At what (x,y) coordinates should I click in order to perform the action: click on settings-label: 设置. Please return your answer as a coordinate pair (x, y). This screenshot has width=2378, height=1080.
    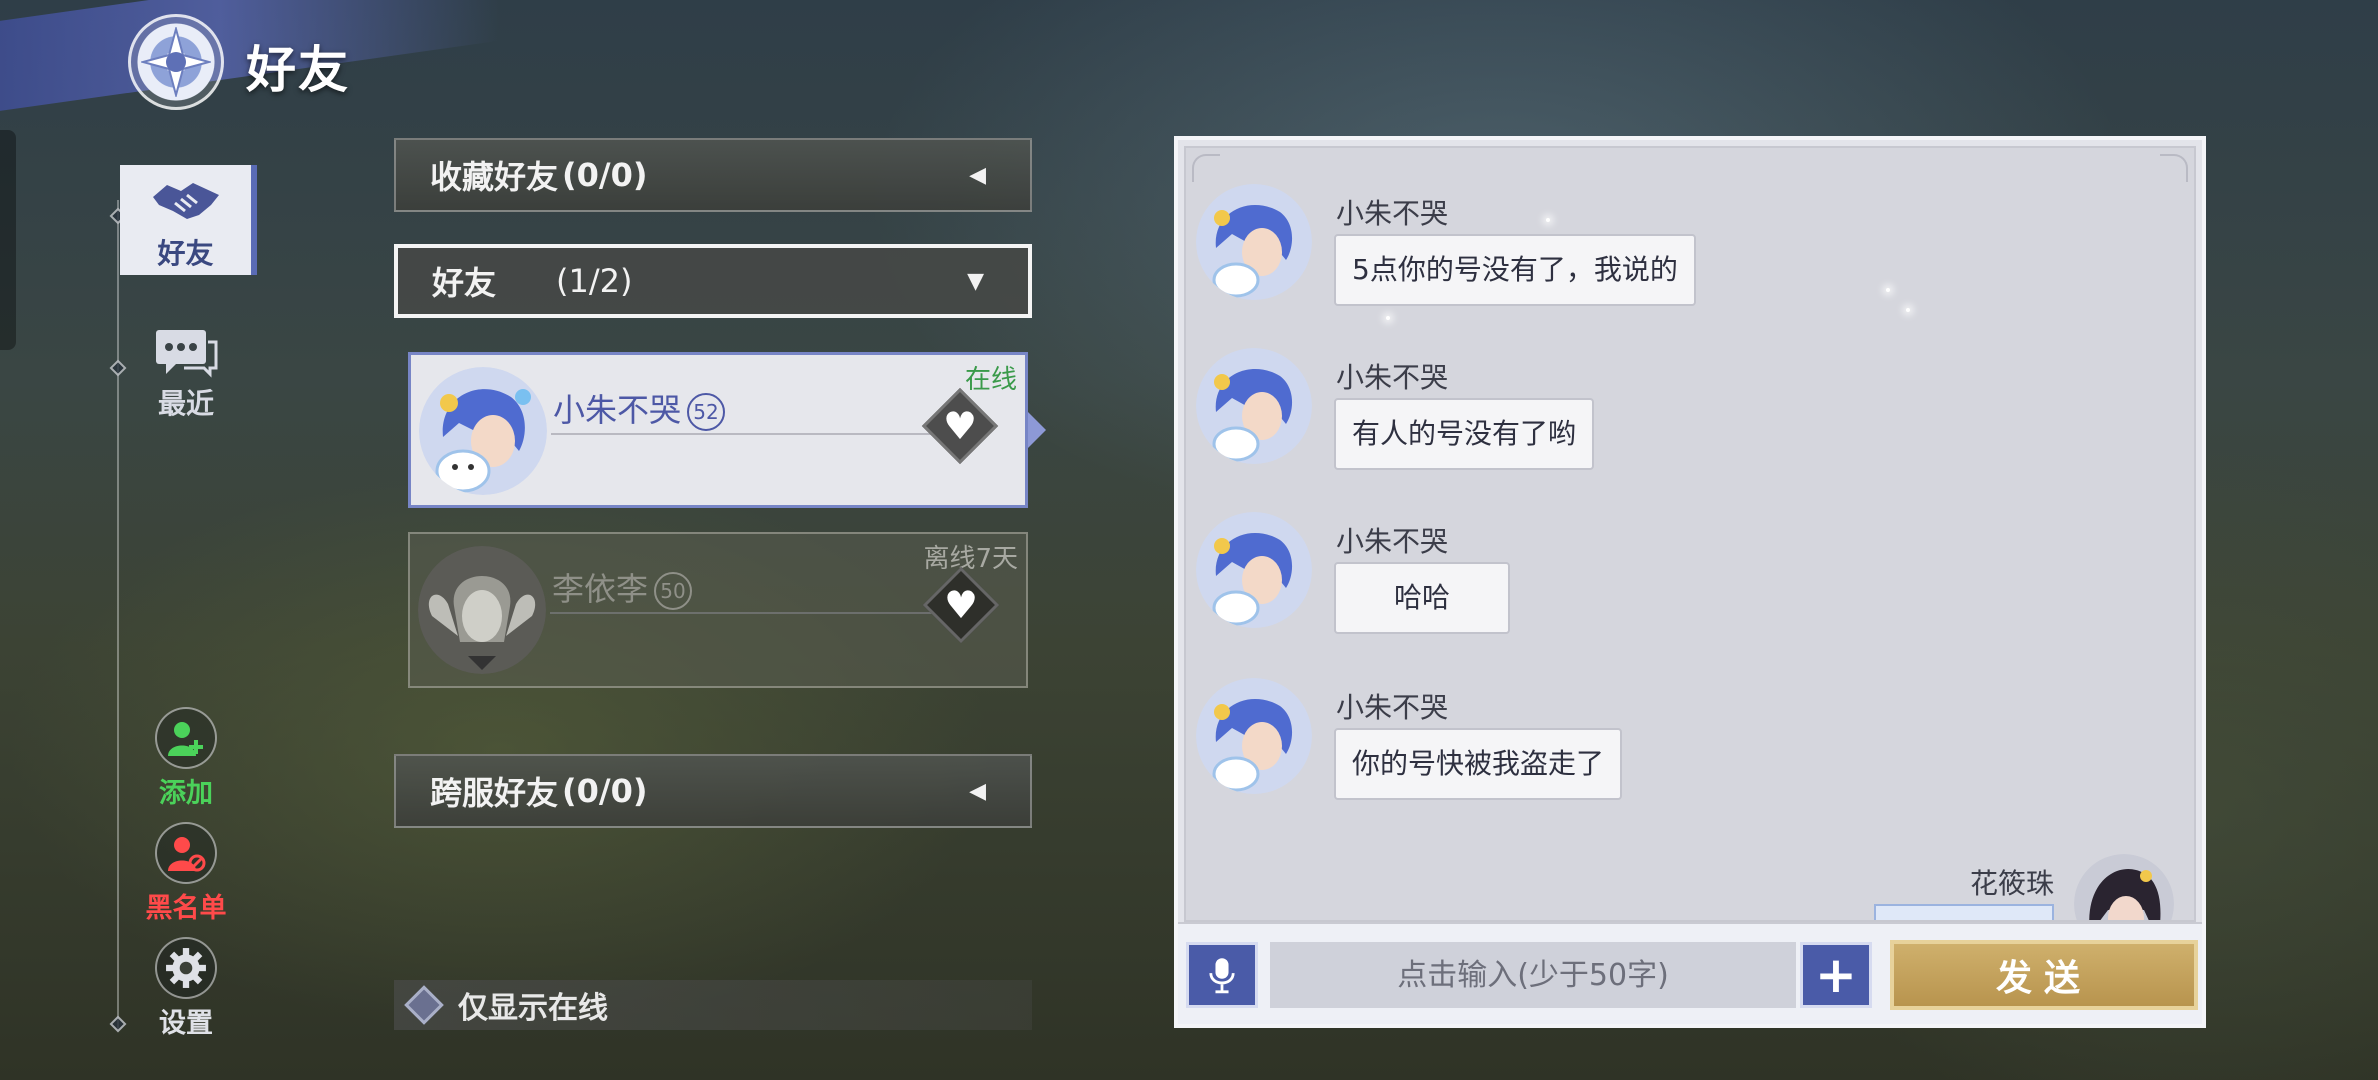
    Looking at the image, I should click on (186, 1023).